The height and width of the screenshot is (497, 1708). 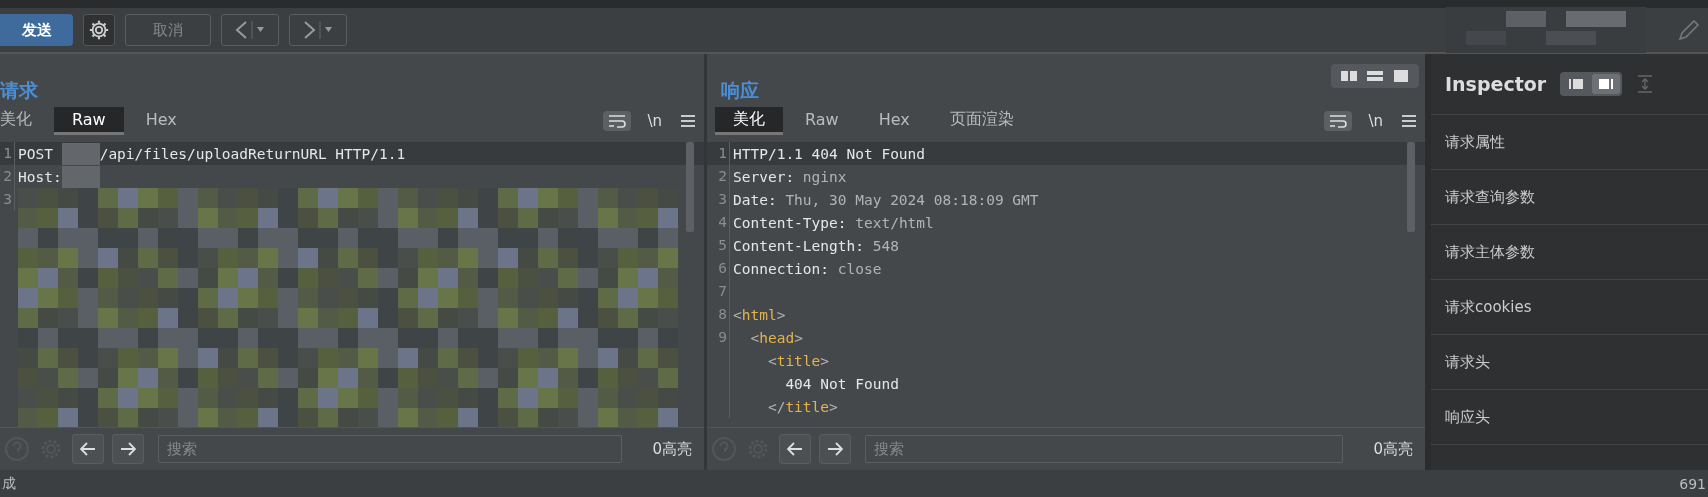 I want to click on character-count: 691, so click(x=1692, y=483).